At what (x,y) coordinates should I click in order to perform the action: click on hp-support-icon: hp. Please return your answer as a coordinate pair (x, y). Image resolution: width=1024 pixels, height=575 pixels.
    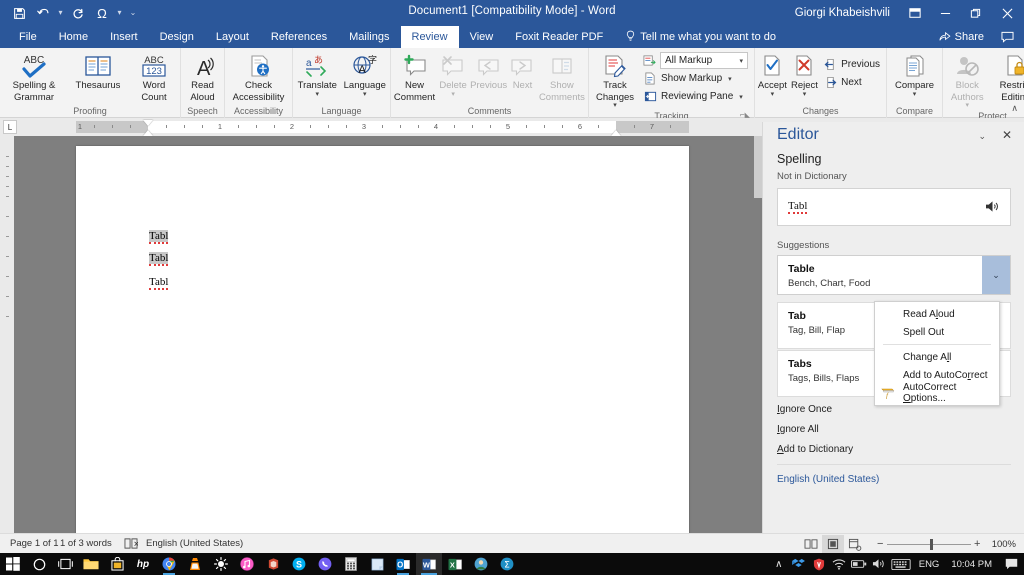
    Looking at the image, I should click on (143, 564).